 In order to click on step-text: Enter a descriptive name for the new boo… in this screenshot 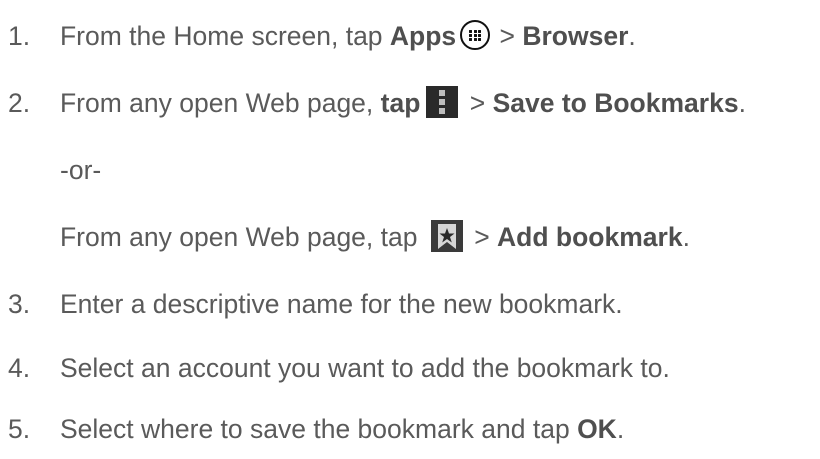, I will do `click(341, 304)`.